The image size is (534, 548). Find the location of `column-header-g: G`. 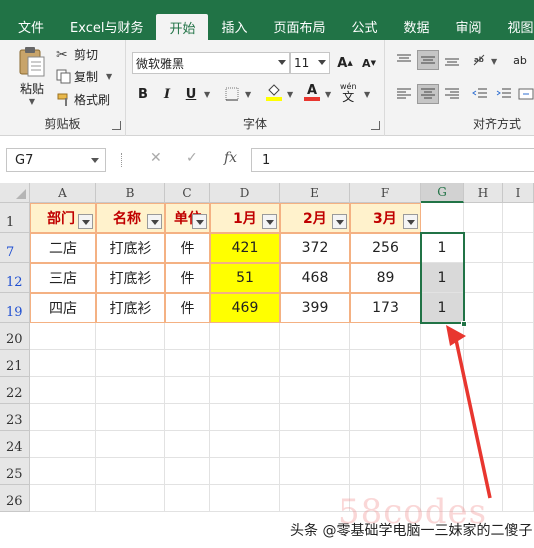

column-header-g: G is located at coordinates (442, 193).